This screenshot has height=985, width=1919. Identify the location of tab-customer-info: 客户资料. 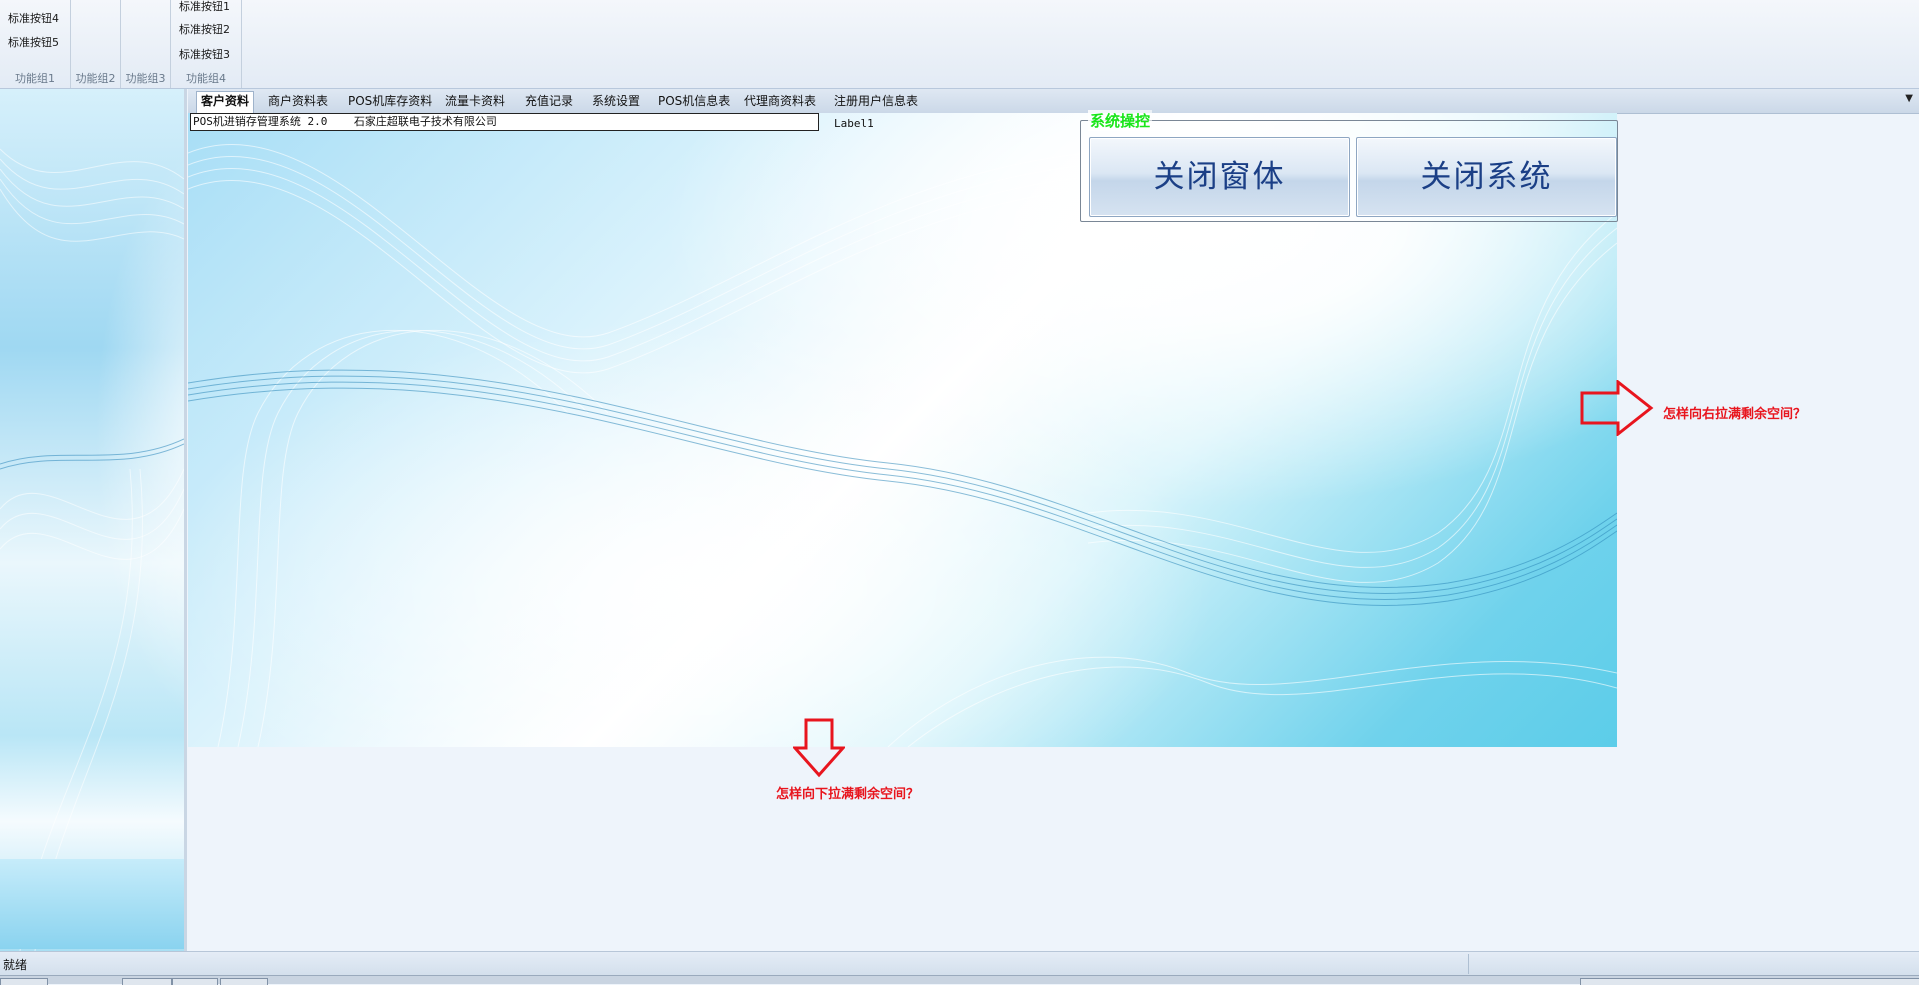
(225, 102).